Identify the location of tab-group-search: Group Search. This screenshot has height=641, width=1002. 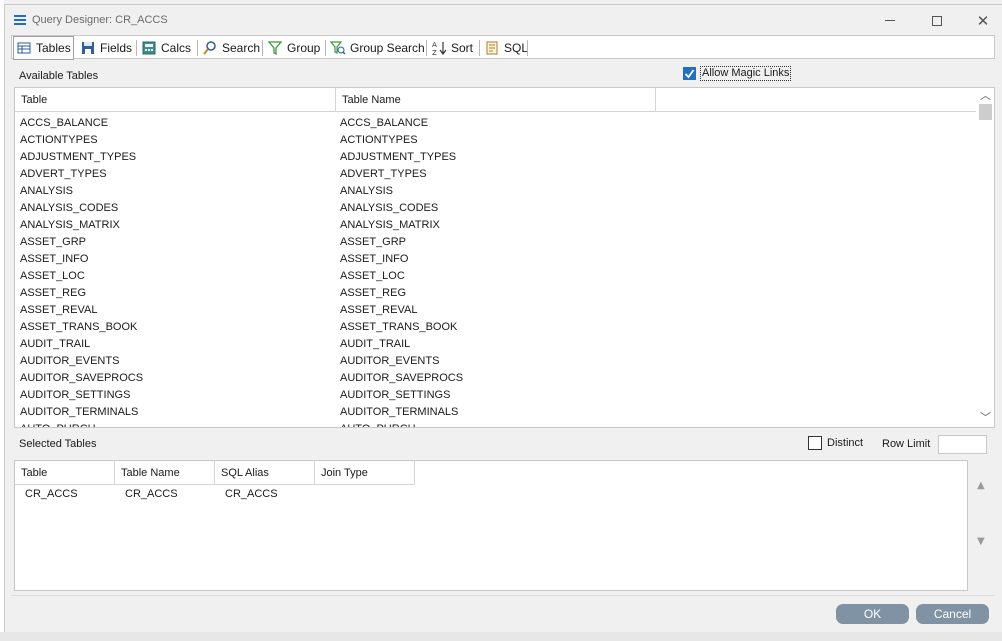
(376, 48).